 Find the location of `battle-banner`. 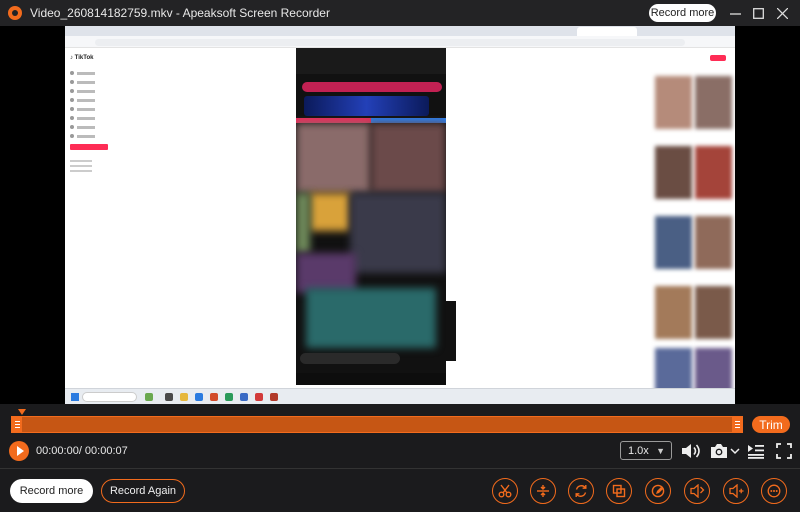

battle-banner is located at coordinates (366, 106).